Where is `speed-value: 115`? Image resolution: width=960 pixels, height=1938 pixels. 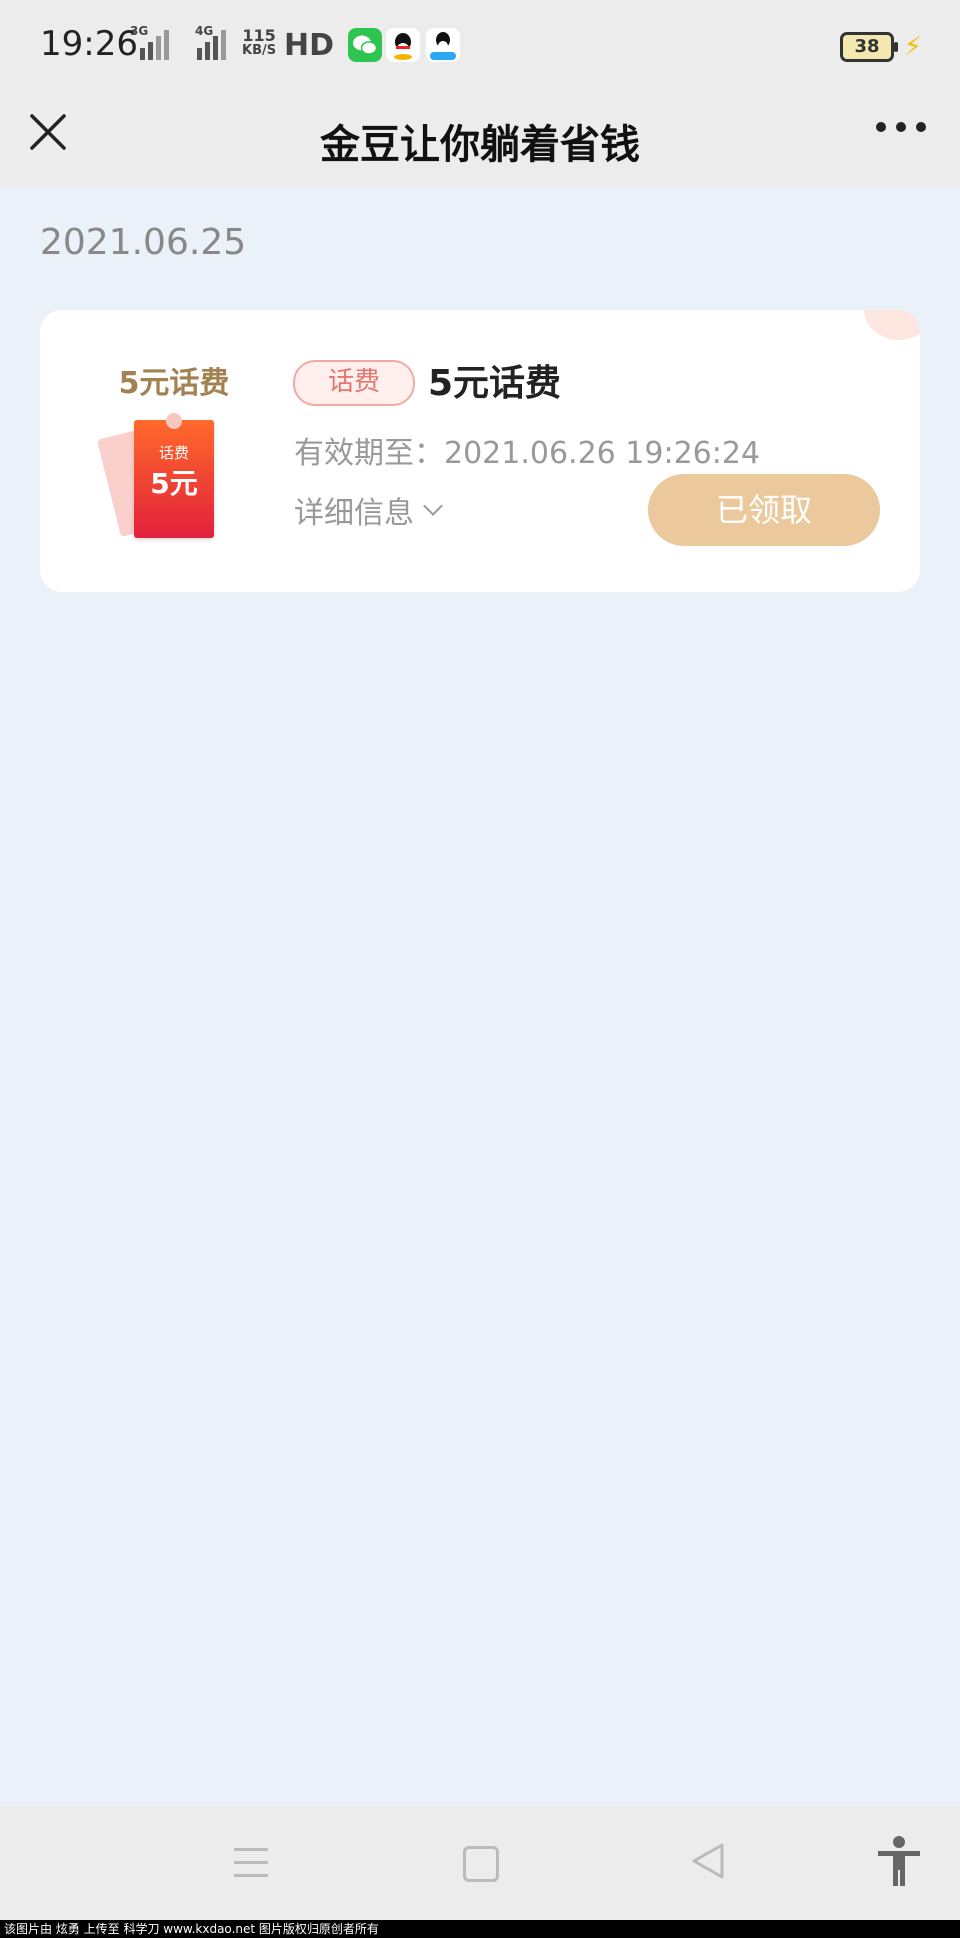
speed-value: 115 is located at coordinates (259, 35).